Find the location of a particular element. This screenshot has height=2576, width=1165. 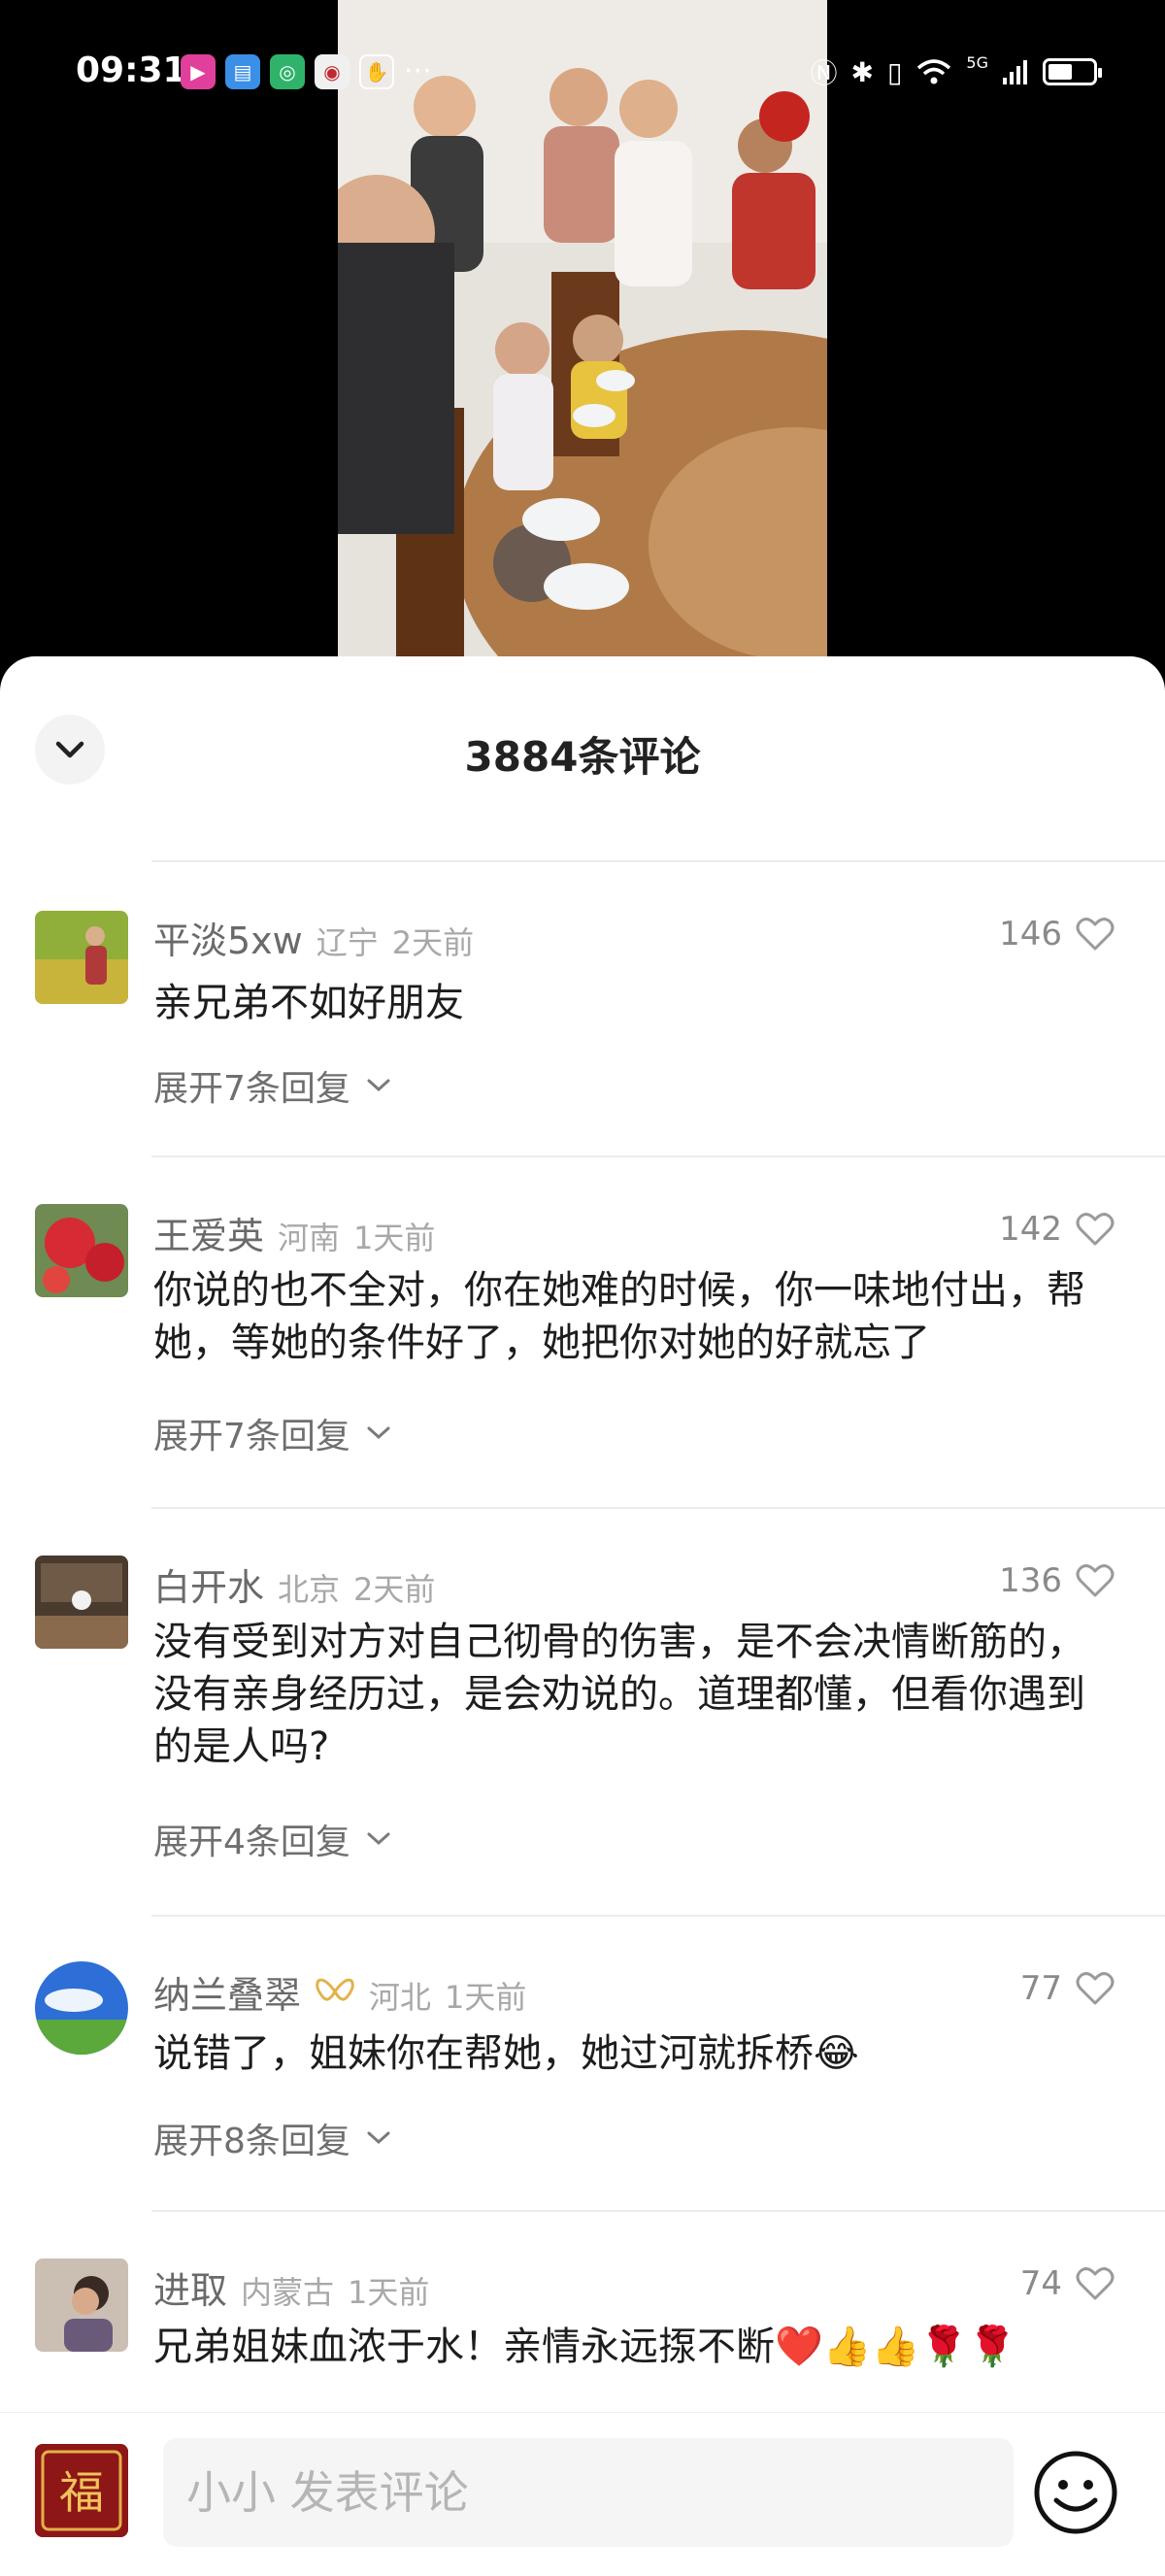

like-count: 142 is located at coordinates (1030, 1229).